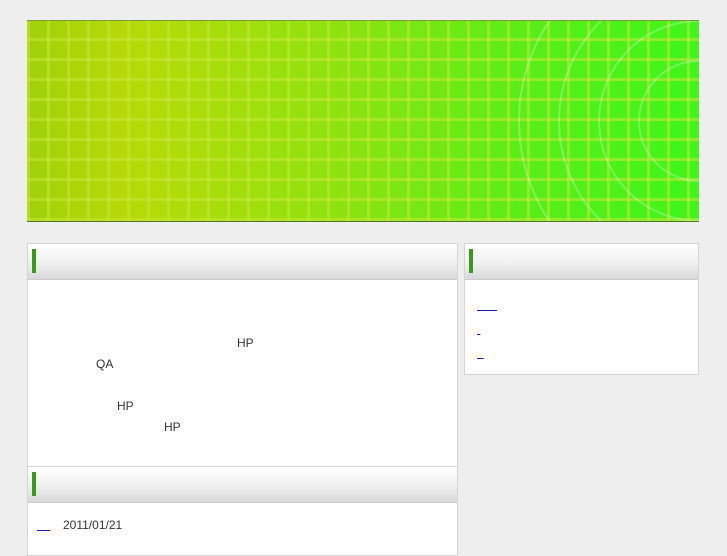  Describe the element at coordinates (93, 525) in the screenshot. I see `news-item-date: 2011/01/21` at that location.